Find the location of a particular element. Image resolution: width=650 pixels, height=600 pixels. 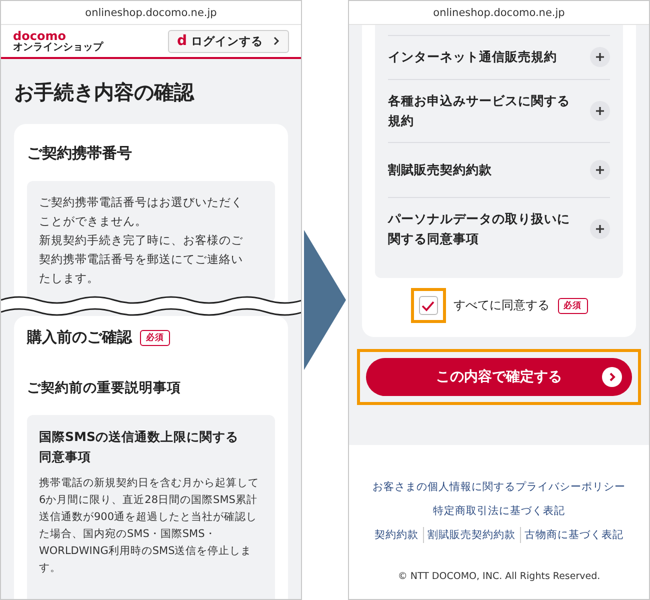

terms-title: 割賦販売契約約款 is located at coordinates (440, 170).